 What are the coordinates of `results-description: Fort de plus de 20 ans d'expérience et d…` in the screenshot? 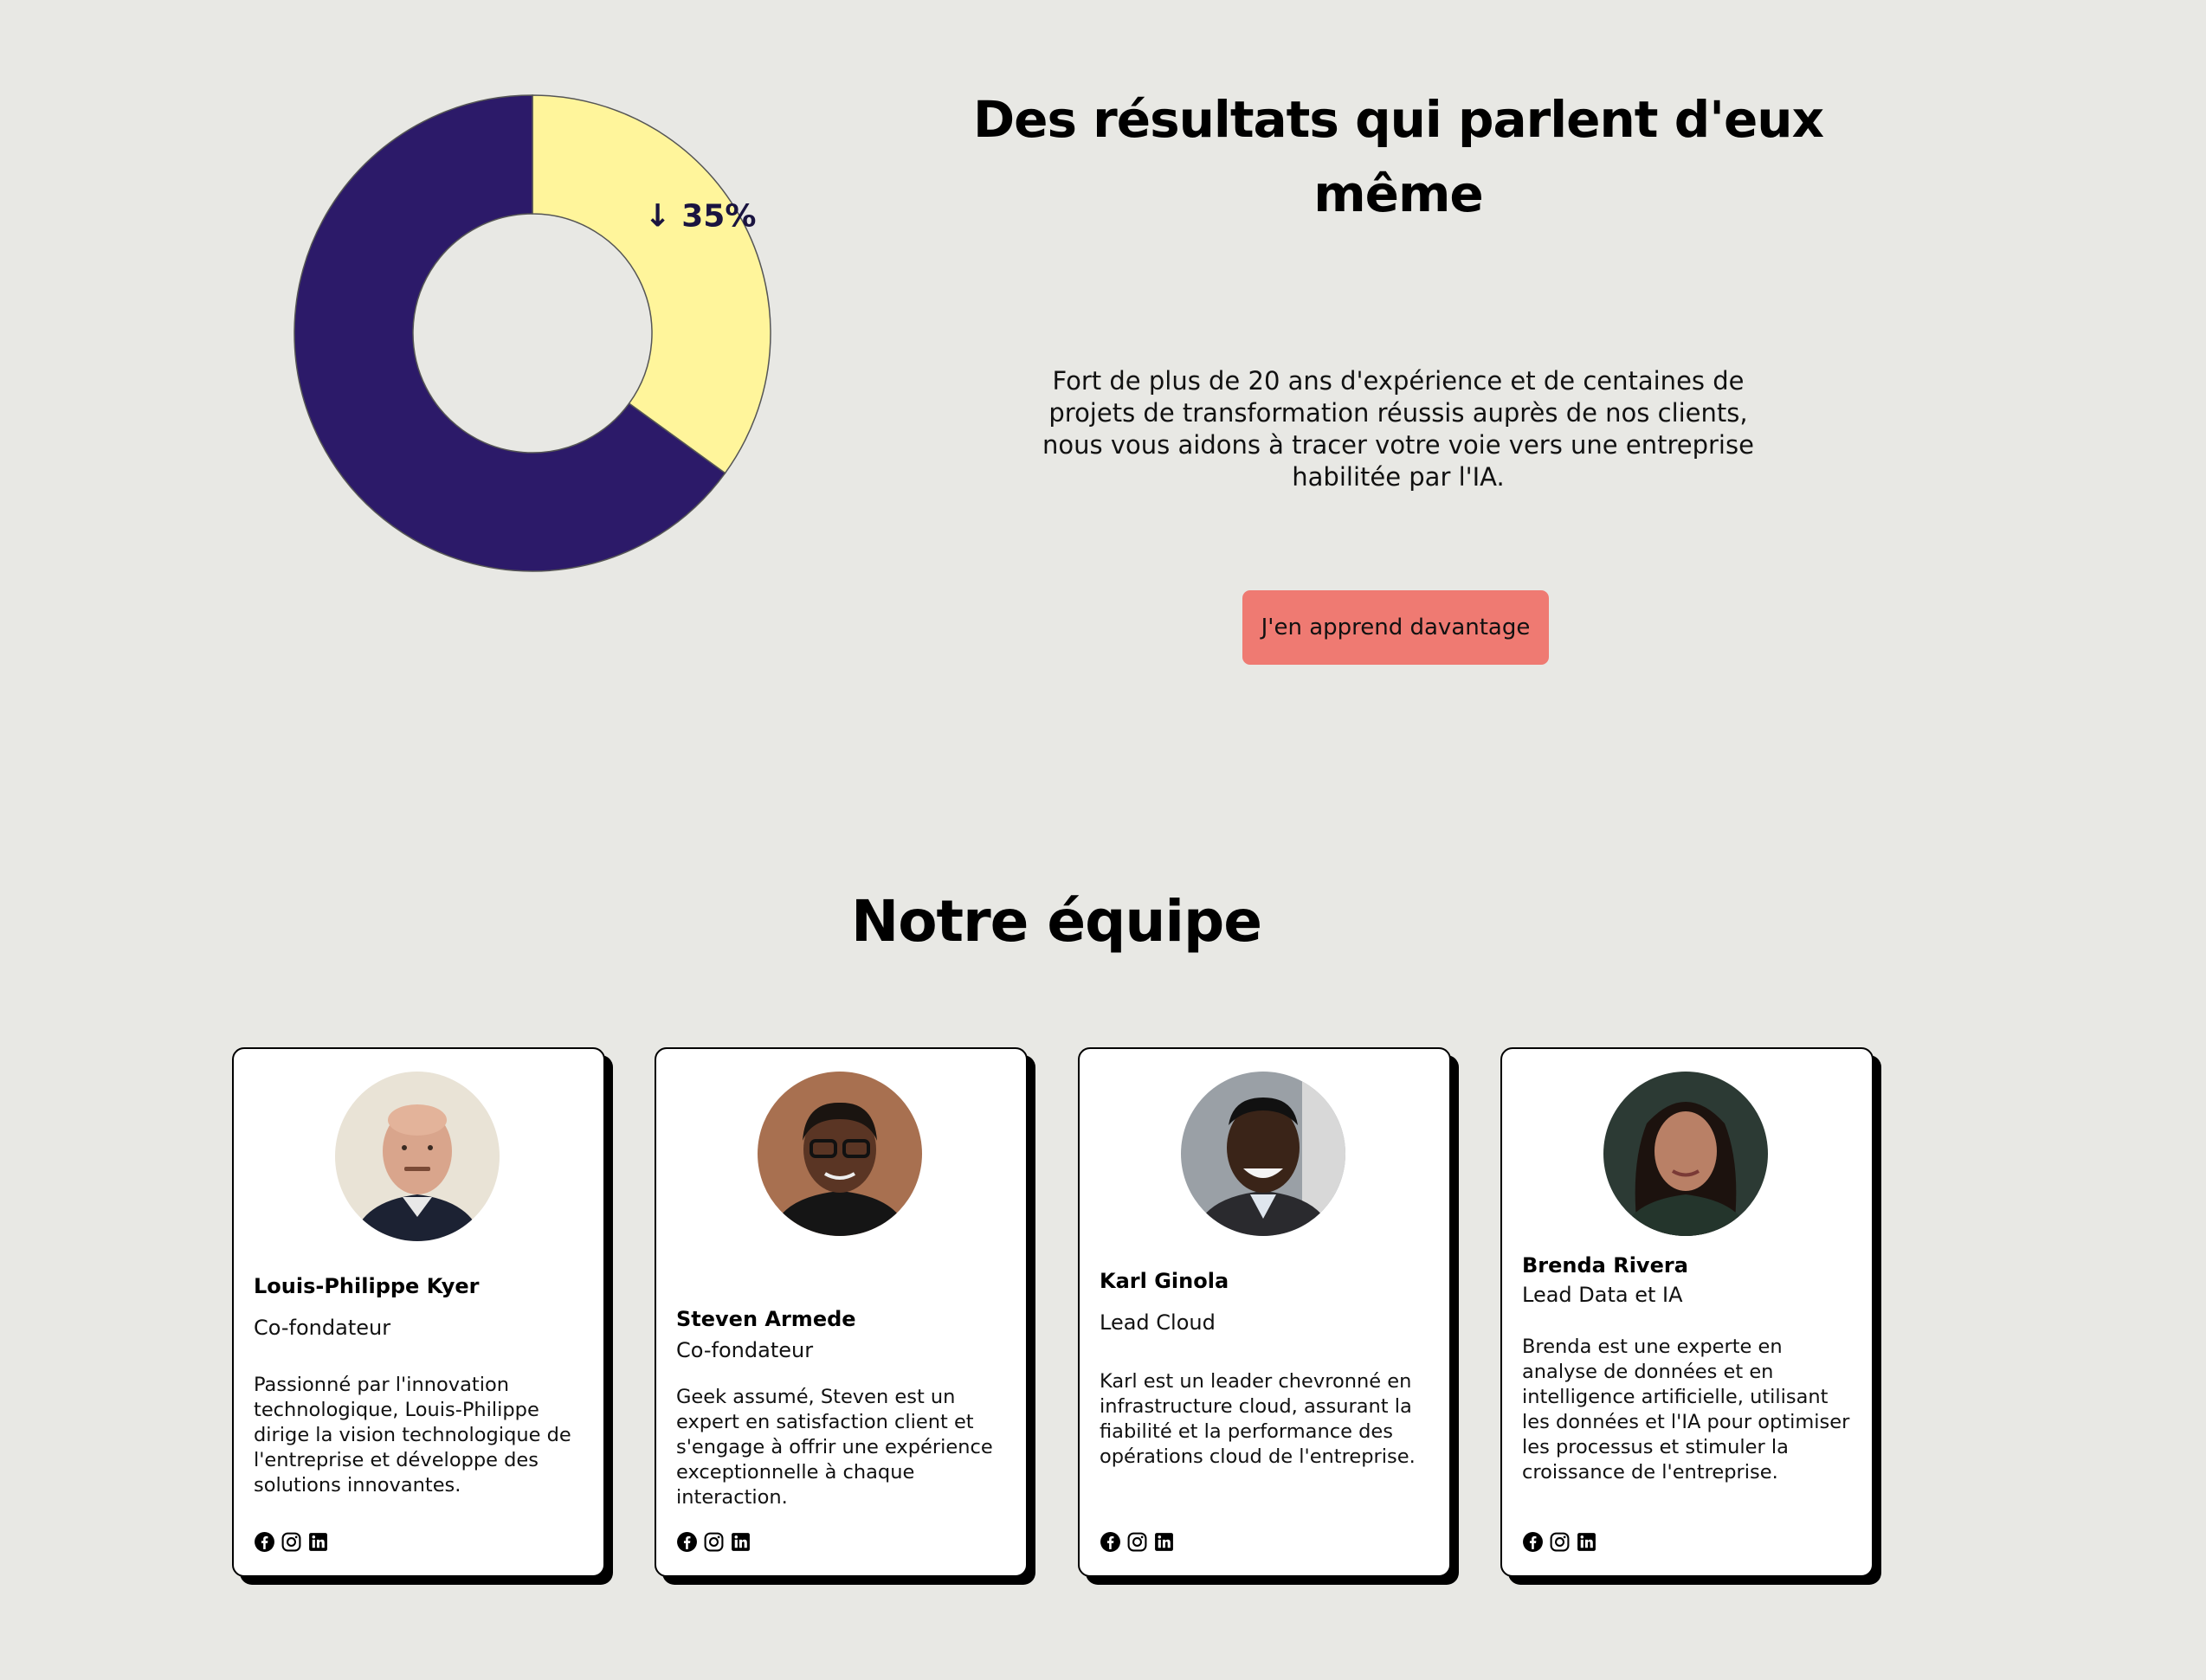 It's located at (1398, 429).